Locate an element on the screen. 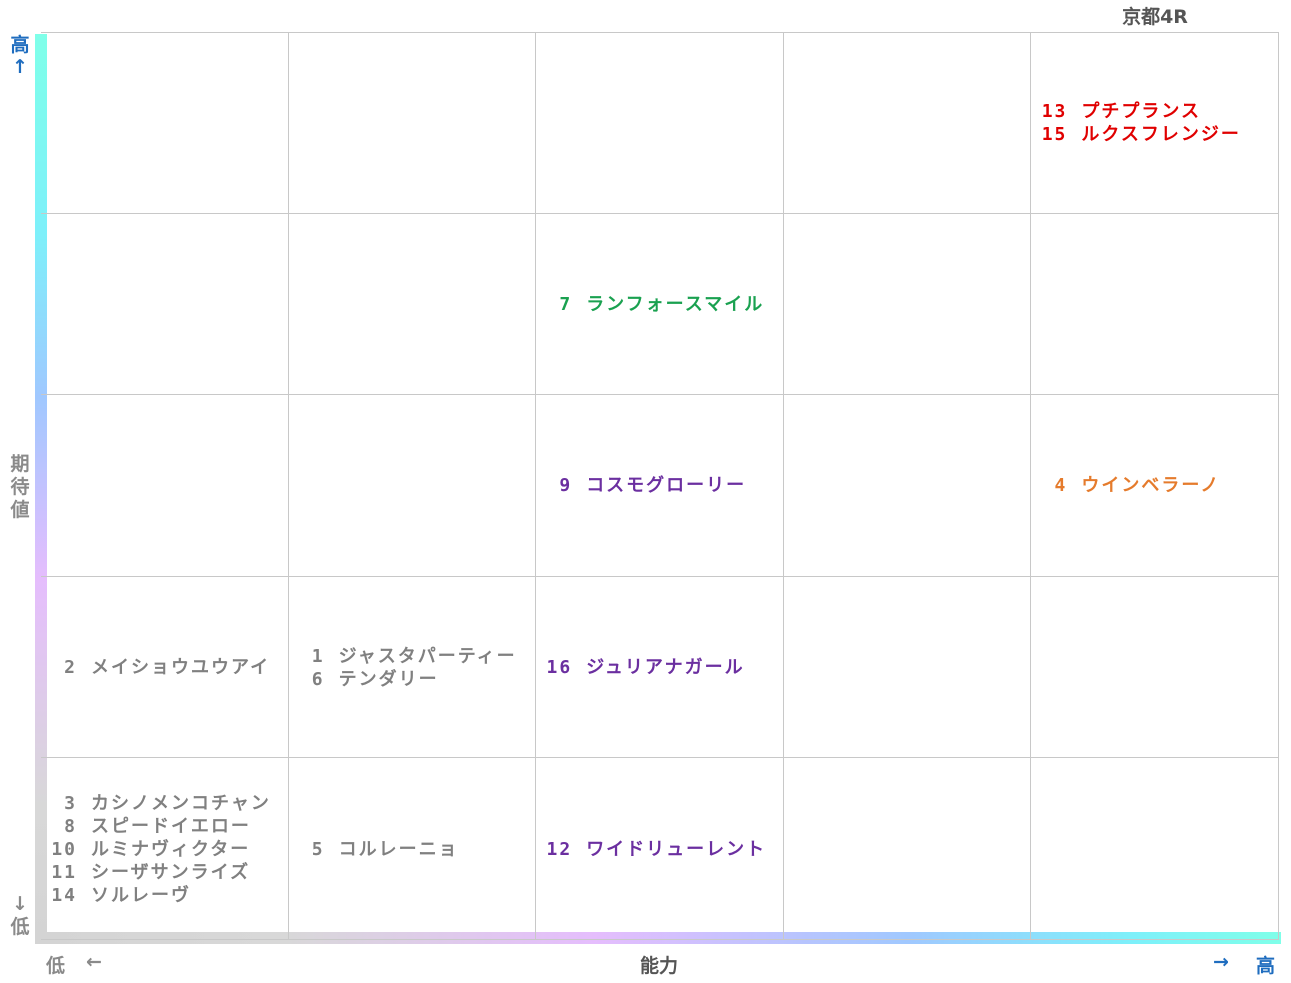  horse-number: 6 is located at coordinates (318, 679).